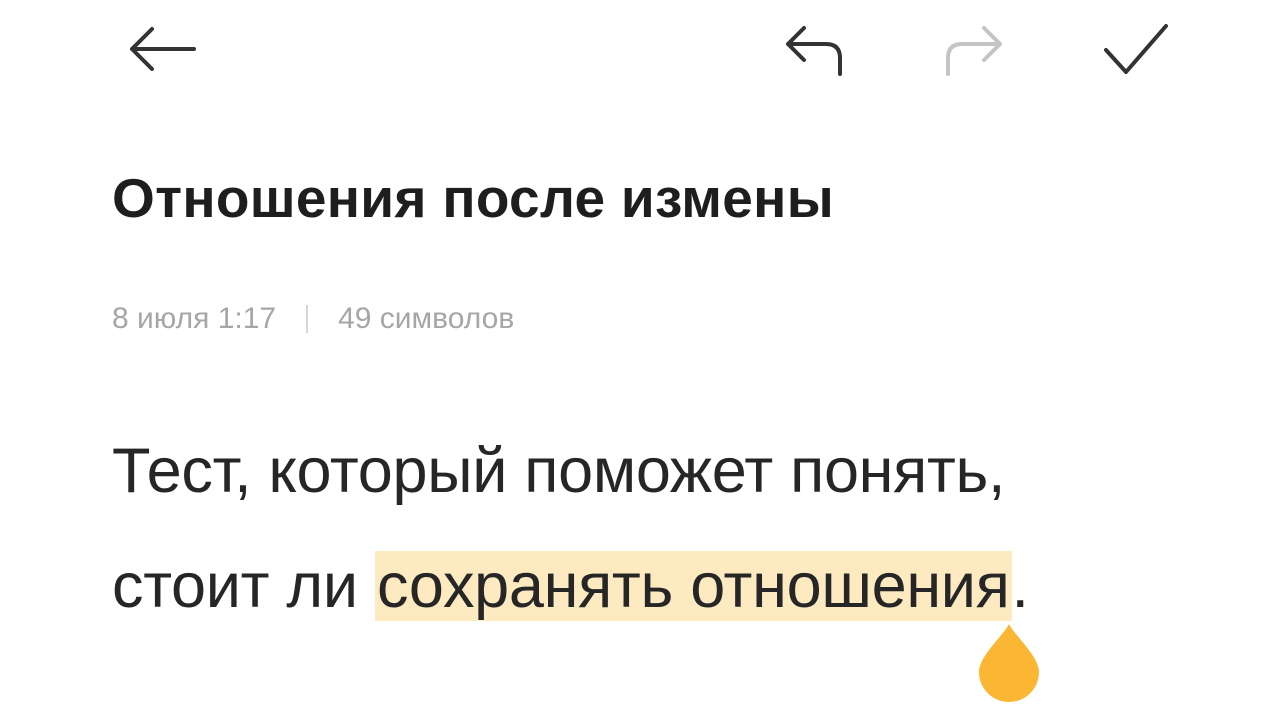  I want to click on check-icon, so click(1136, 49).